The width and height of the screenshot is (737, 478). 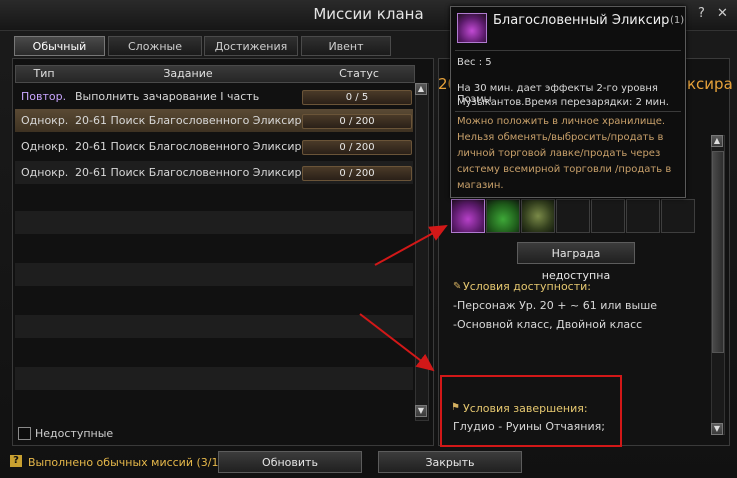 I want to click on tooltip-item-icon, so click(x=472, y=28).